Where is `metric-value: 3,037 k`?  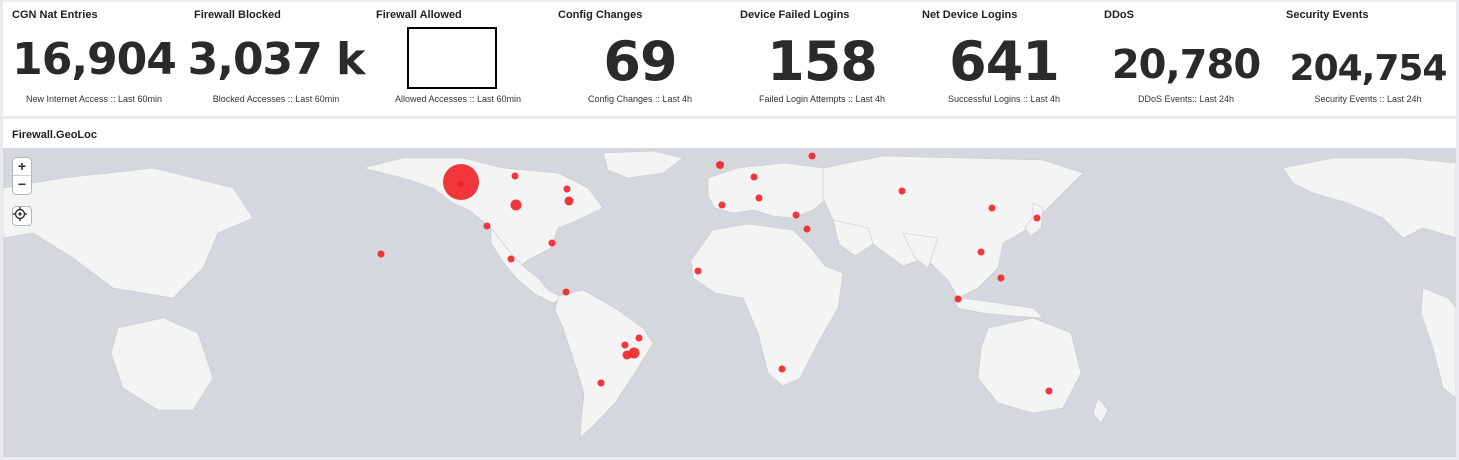
metric-value: 3,037 k is located at coordinates (276, 59).